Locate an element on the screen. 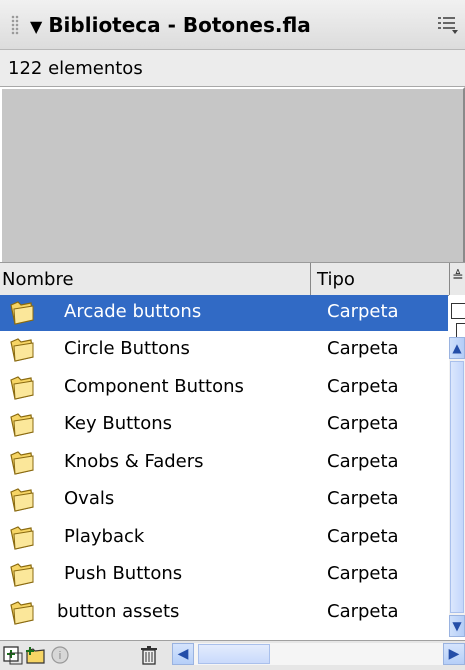  horizontal-scroll-thumb is located at coordinates (234, 654).